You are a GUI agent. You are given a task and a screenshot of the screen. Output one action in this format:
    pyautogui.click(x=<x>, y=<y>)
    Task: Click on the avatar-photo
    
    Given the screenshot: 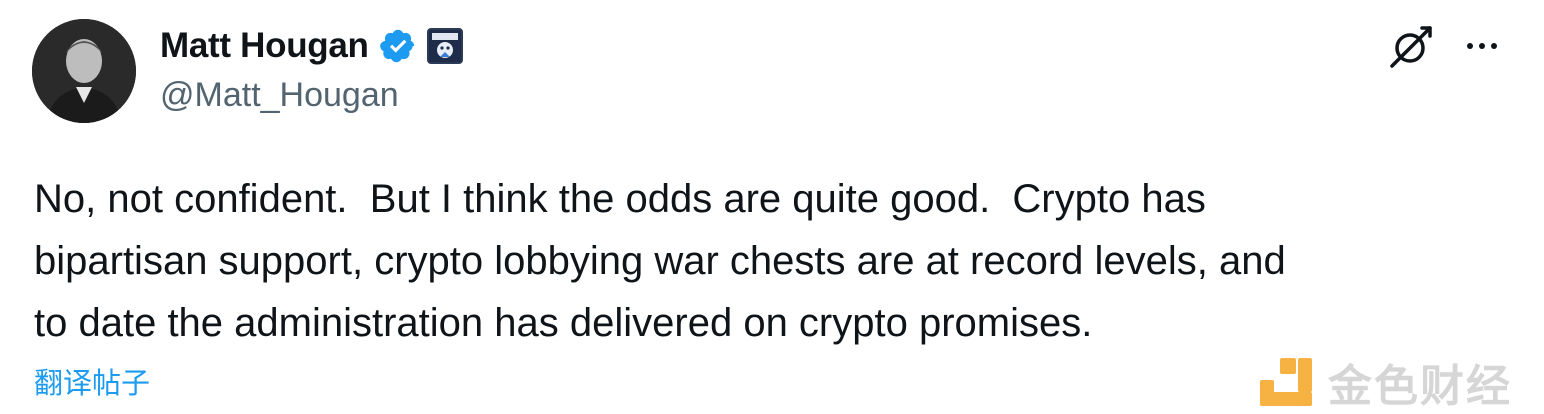 What is the action you would take?
    pyautogui.click(x=84, y=71)
    